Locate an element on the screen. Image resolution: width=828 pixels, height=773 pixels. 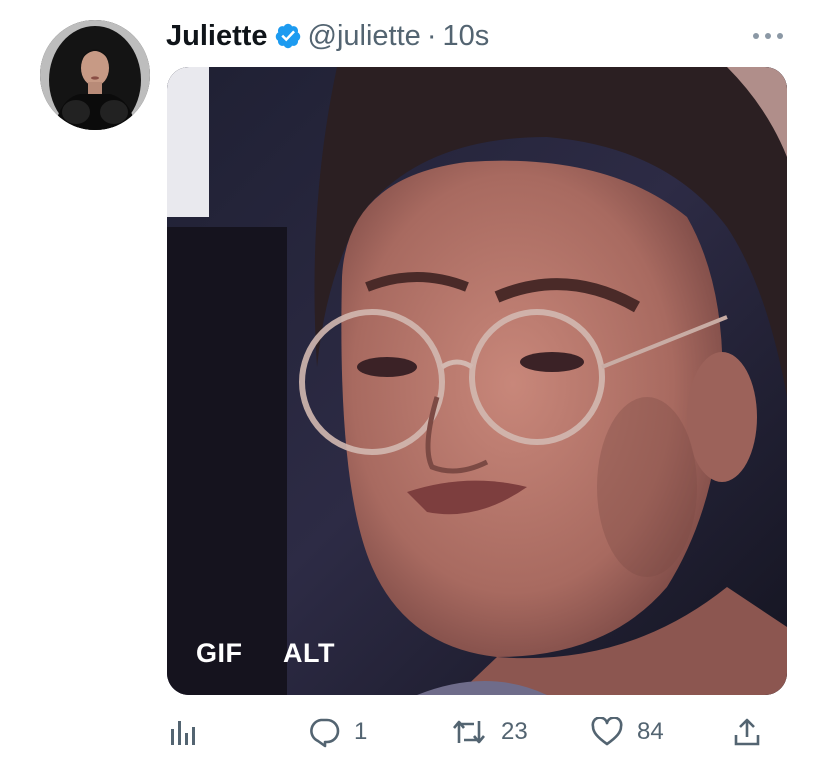
gif-badge: GIF is located at coordinates (219, 653).